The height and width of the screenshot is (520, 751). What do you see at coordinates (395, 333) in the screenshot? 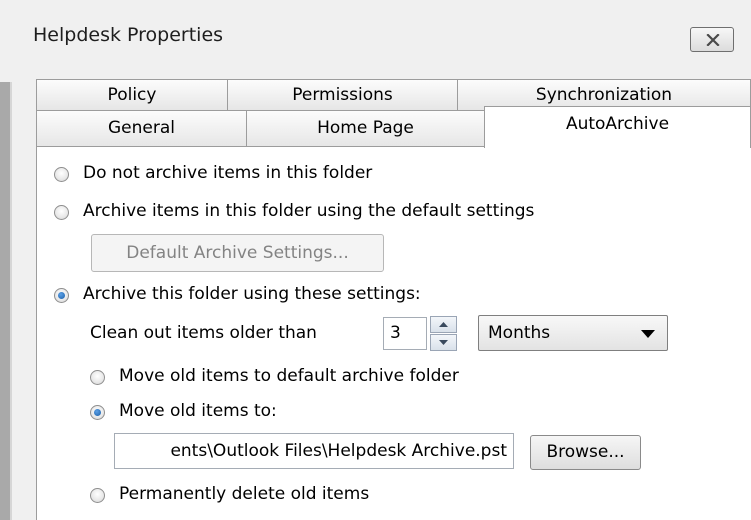
I see `age-value: 3` at bounding box center [395, 333].